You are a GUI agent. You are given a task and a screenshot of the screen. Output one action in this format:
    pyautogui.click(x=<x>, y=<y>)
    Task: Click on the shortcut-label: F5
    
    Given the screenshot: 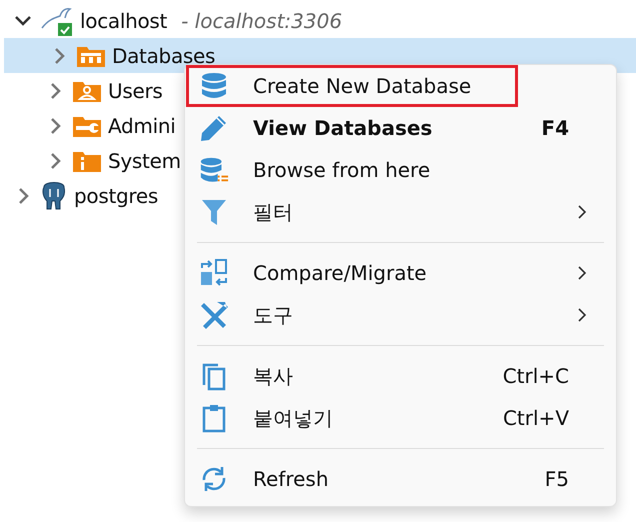 What is the action you would take?
    pyautogui.click(x=556, y=479)
    